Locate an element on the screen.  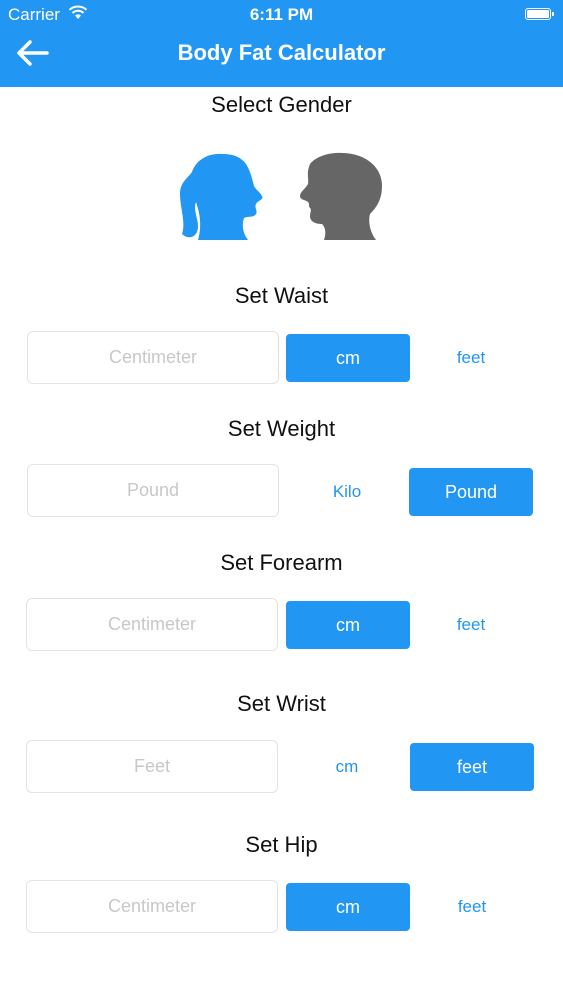
weight-heading: Set Weight is located at coordinates (281, 428).